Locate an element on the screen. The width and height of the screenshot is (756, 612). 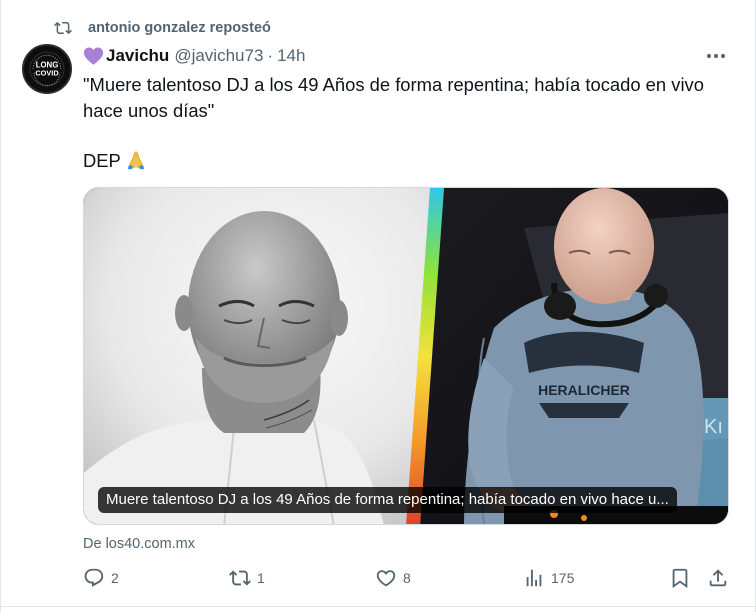
author-name: Javichu is located at coordinates (137, 56).